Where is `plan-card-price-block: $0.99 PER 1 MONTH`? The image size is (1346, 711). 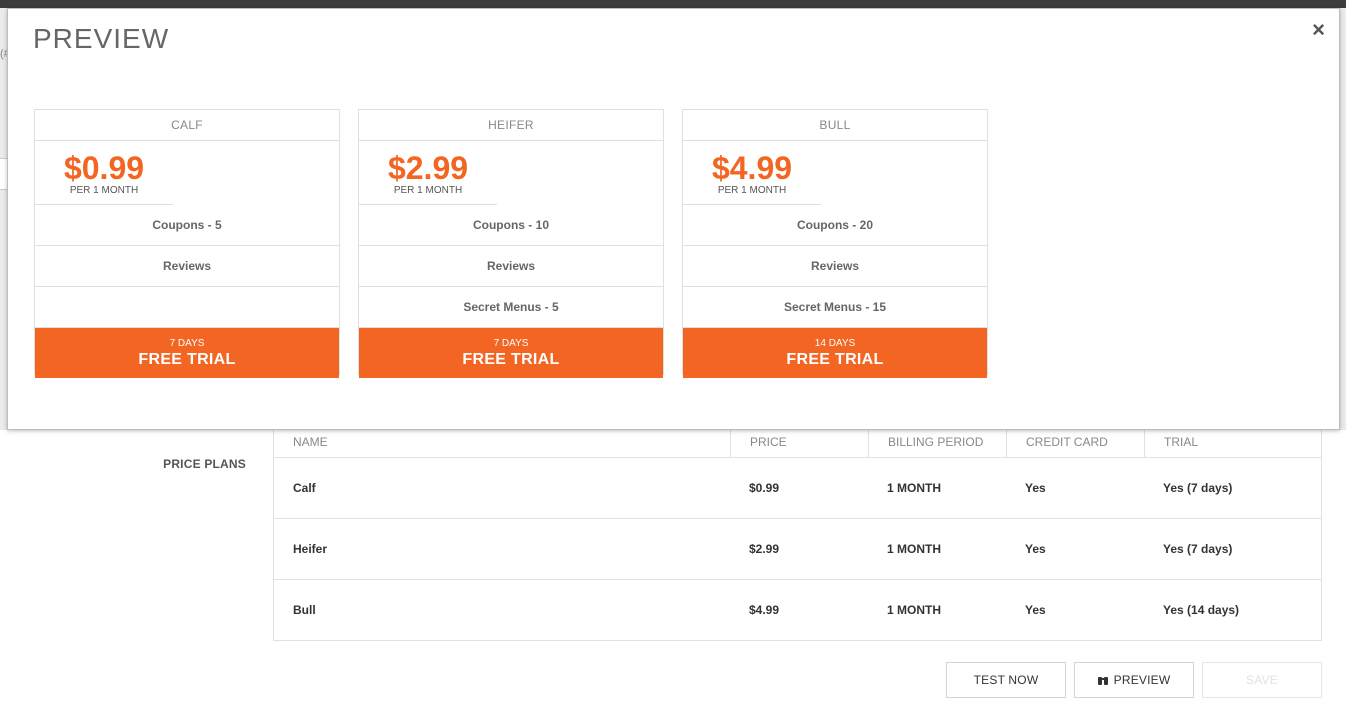
plan-card-price-block: $0.99 PER 1 MONTH is located at coordinates (104, 173).